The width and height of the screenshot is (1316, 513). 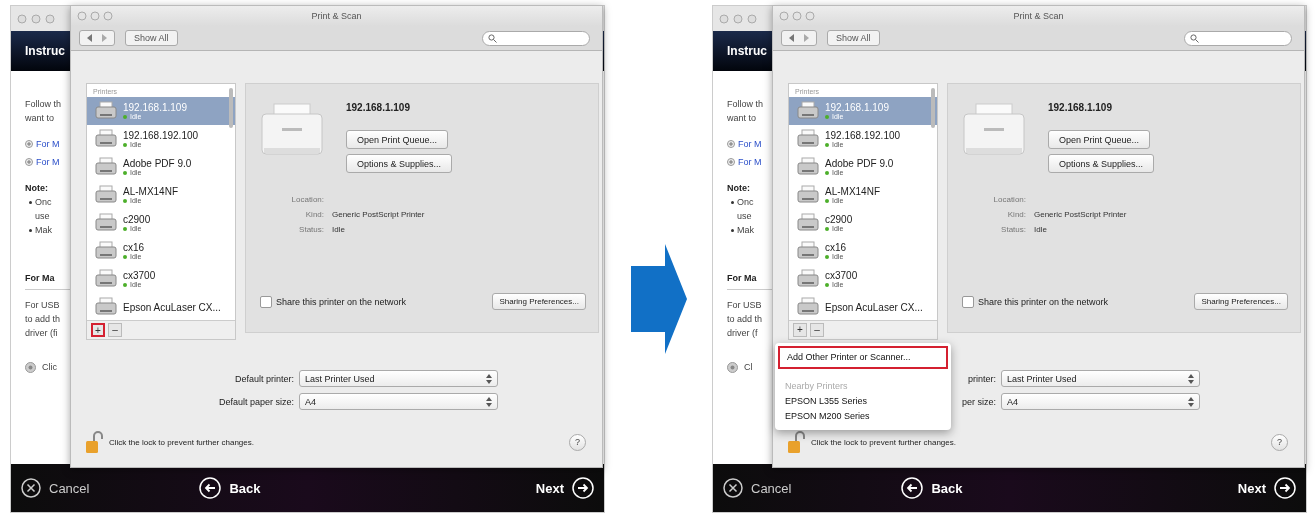 What do you see at coordinates (745, 319) in the screenshot?
I see `instruction-text: to add th` at bounding box center [745, 319].